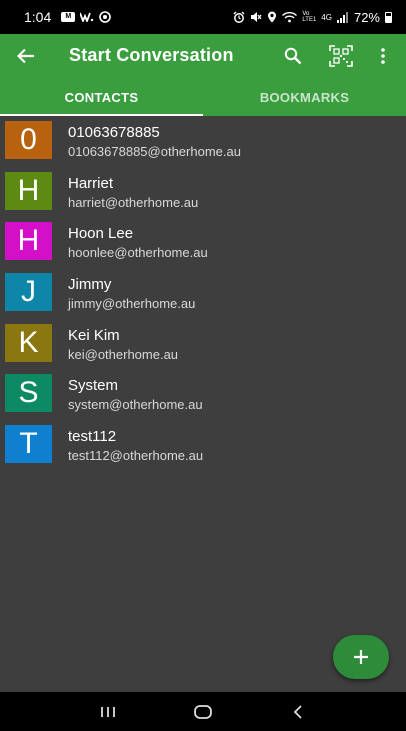 This screenshot has height=731, width=406. Describe the element at coordinates (138, 253) in the screenshot. I see `contact-email: hoonlee@otherhome.au` at that location.